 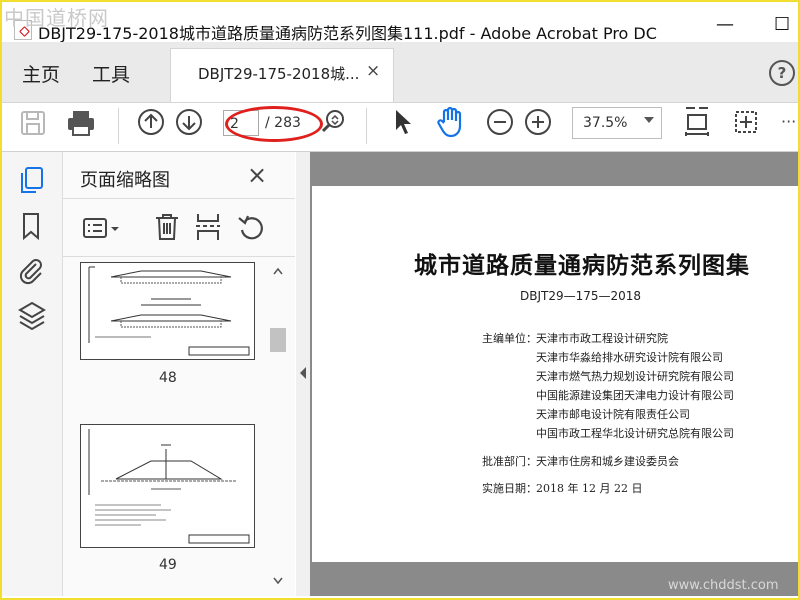 I want to click on next-page-icon, so click(x=189, y=122).